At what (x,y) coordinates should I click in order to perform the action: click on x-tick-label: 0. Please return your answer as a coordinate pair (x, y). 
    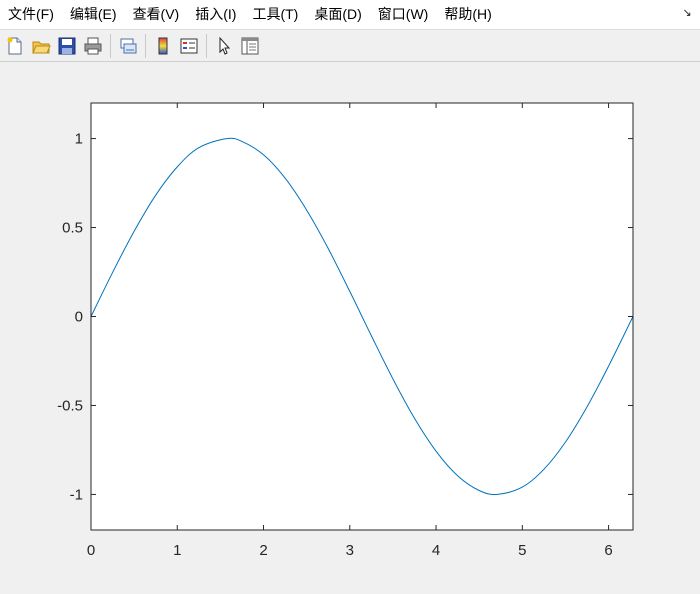
    Looking at the image, I should click on (91, 550).